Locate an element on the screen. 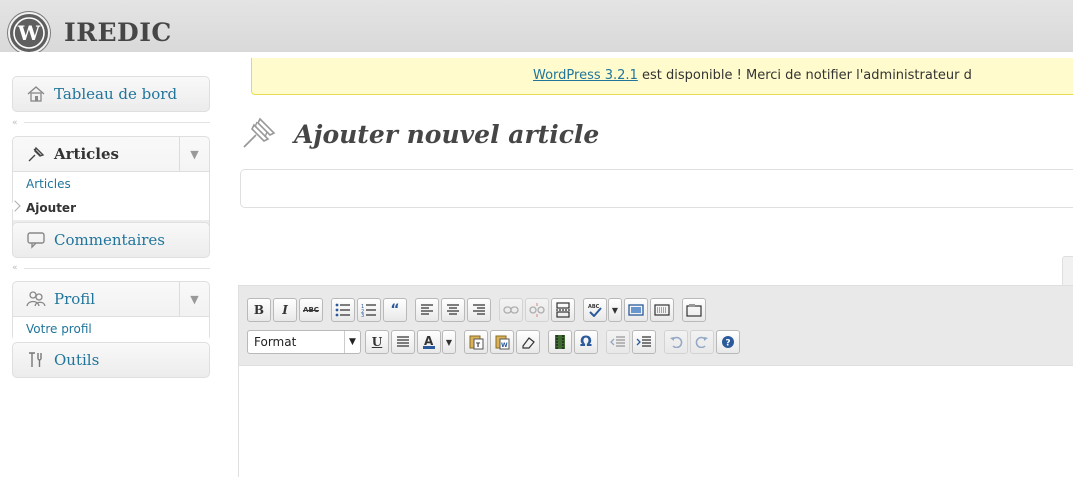 Image resolution: width=1073 pixels, height=477 pixels. page-header: Ajouter nouvel article is located at coordinates (419, 134).